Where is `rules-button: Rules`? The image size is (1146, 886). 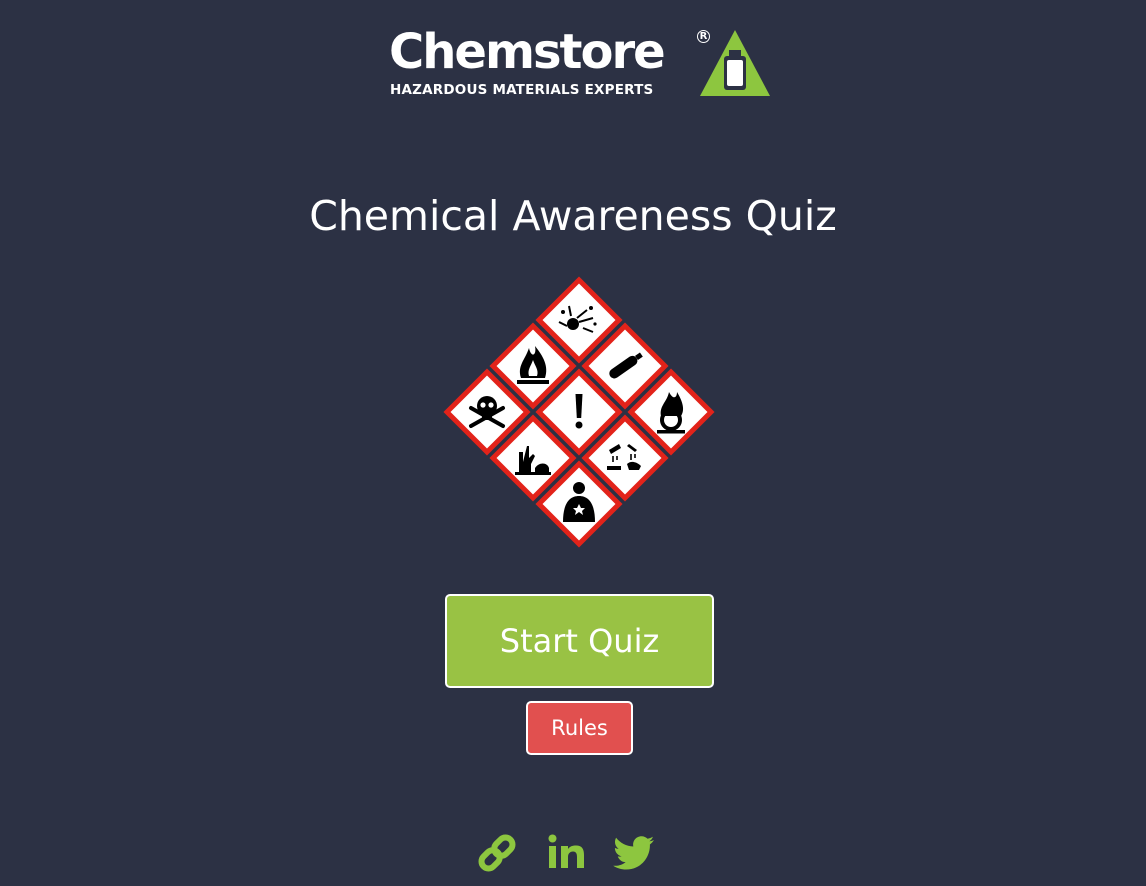 rules-button: Rules is located at coordinates (579, 728).